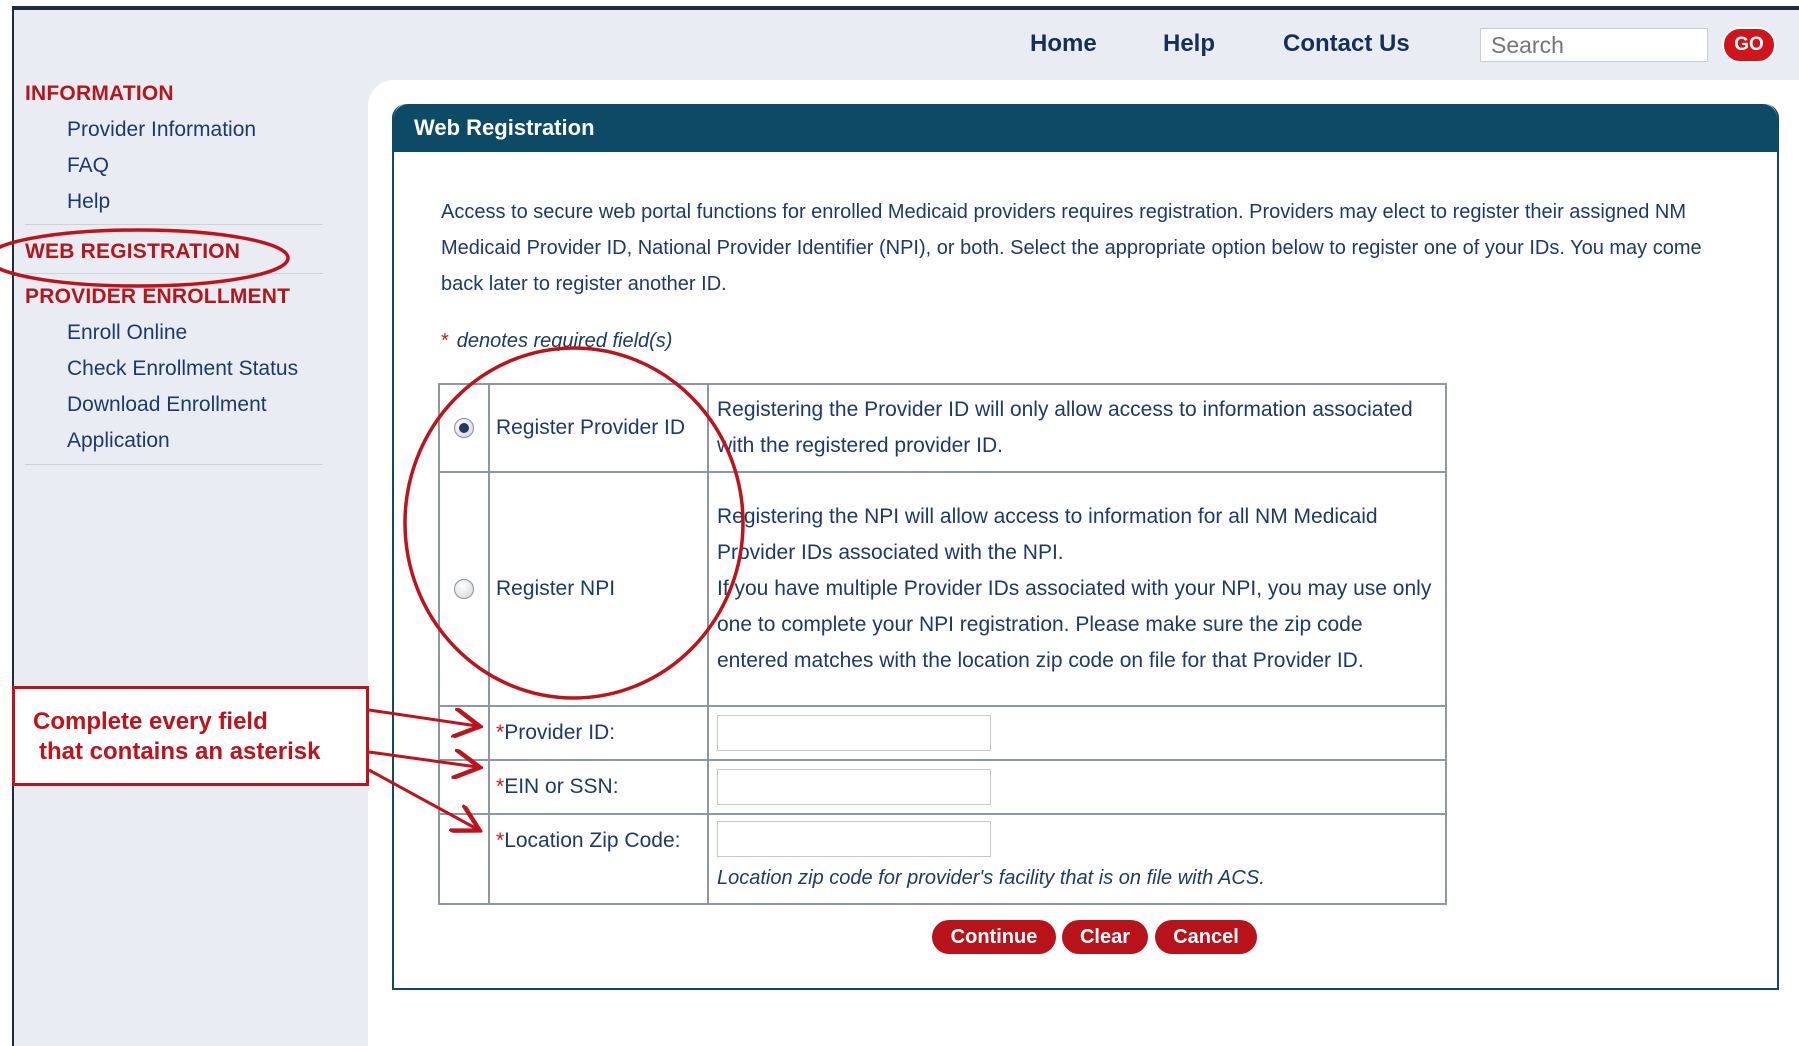 Image resolution: width=1799 pixels, height=1046 pixels. Describe the element at coordinates (422, 759) in the screenshot. I see `arrow-to-ein-ssn` at that location.